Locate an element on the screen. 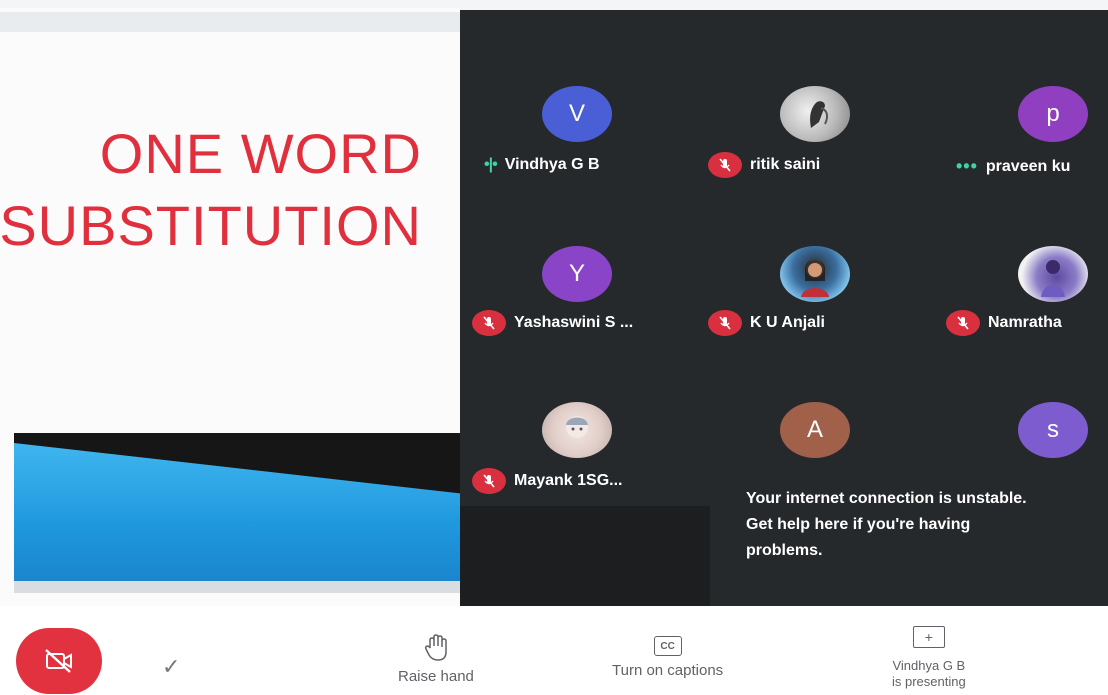 The image size is (1108, 695). raise-hand-button: Raise hand is located at coordinates (436, 659).